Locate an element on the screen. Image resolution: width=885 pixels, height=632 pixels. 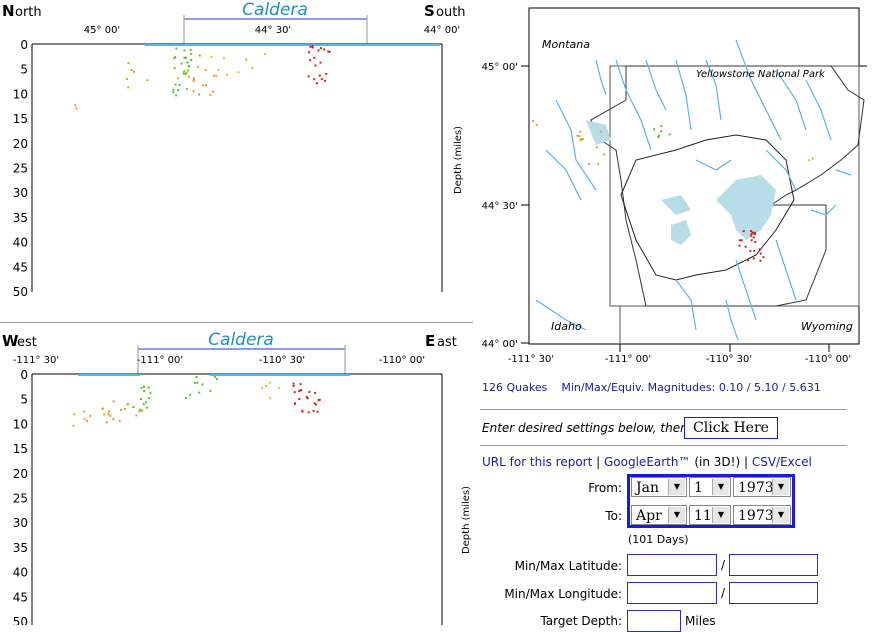
depth-tick-label: 10 is located at coordinates (20, 94).